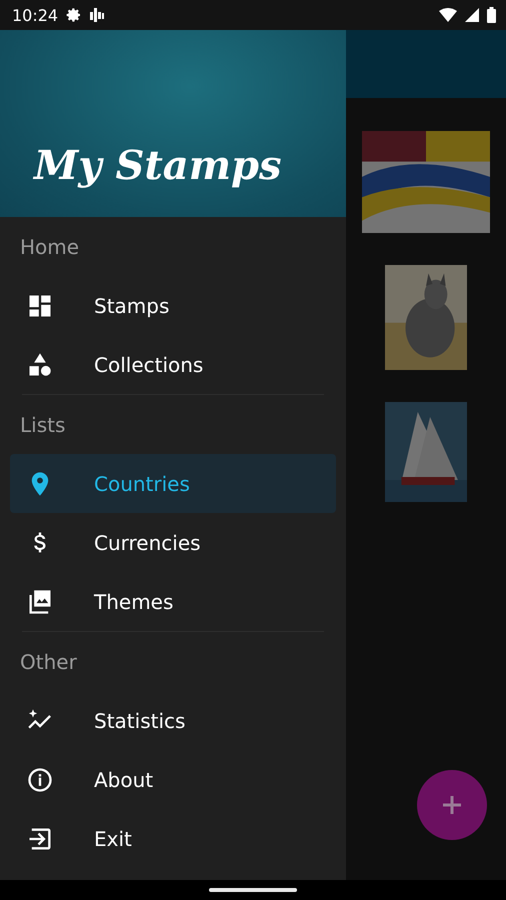 The image size is (506, 900). I want to click on section-heading: Home, so click(49, 247).